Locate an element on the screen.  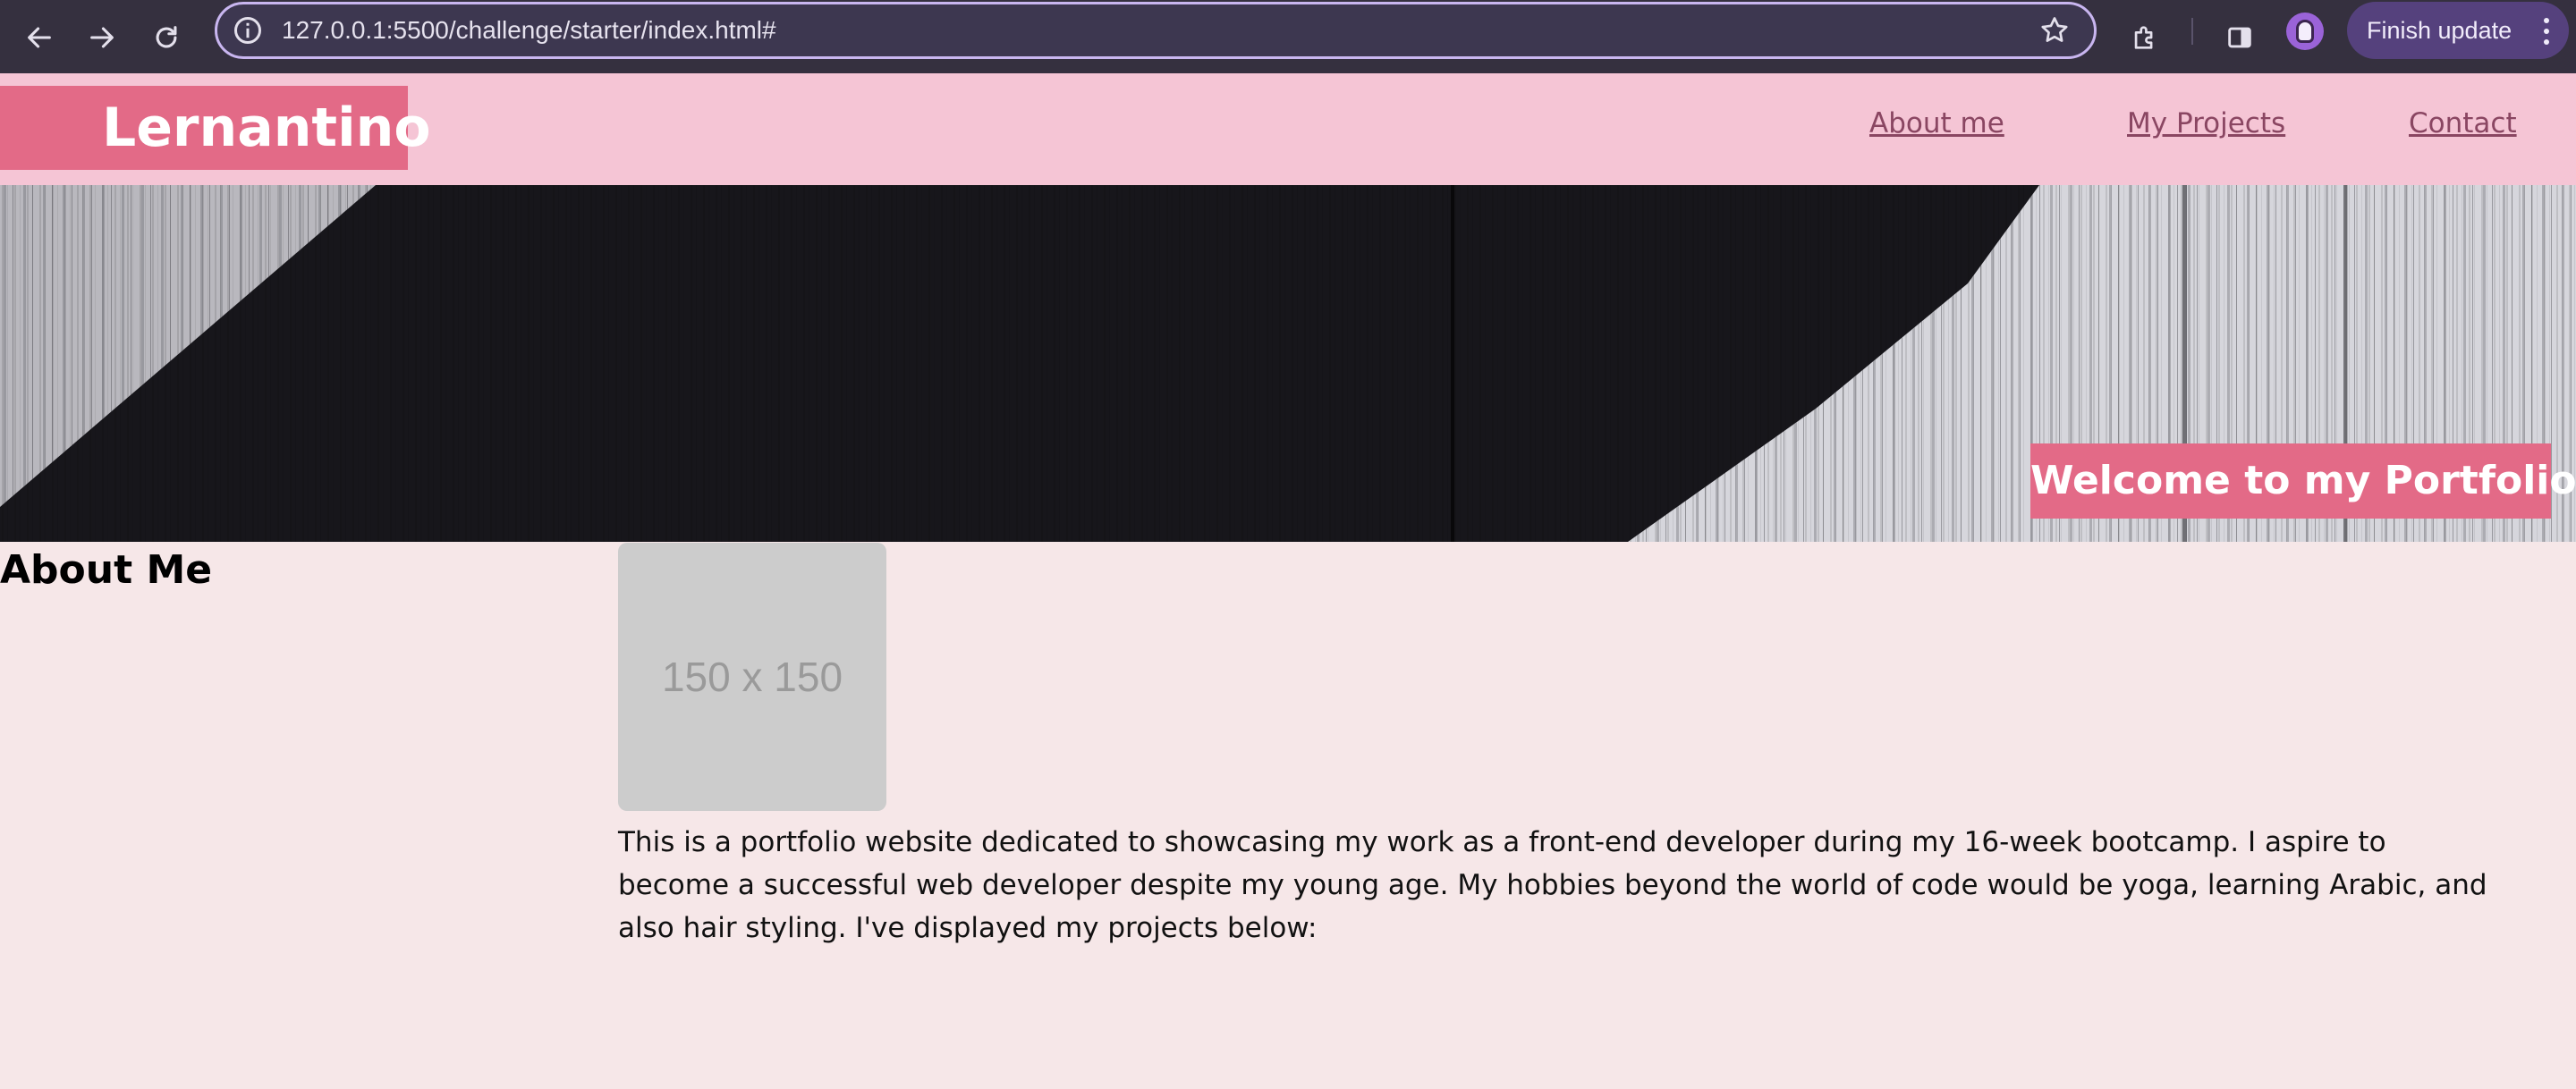
finish-update-label: Finish update is located at coordinates (2439, 30).